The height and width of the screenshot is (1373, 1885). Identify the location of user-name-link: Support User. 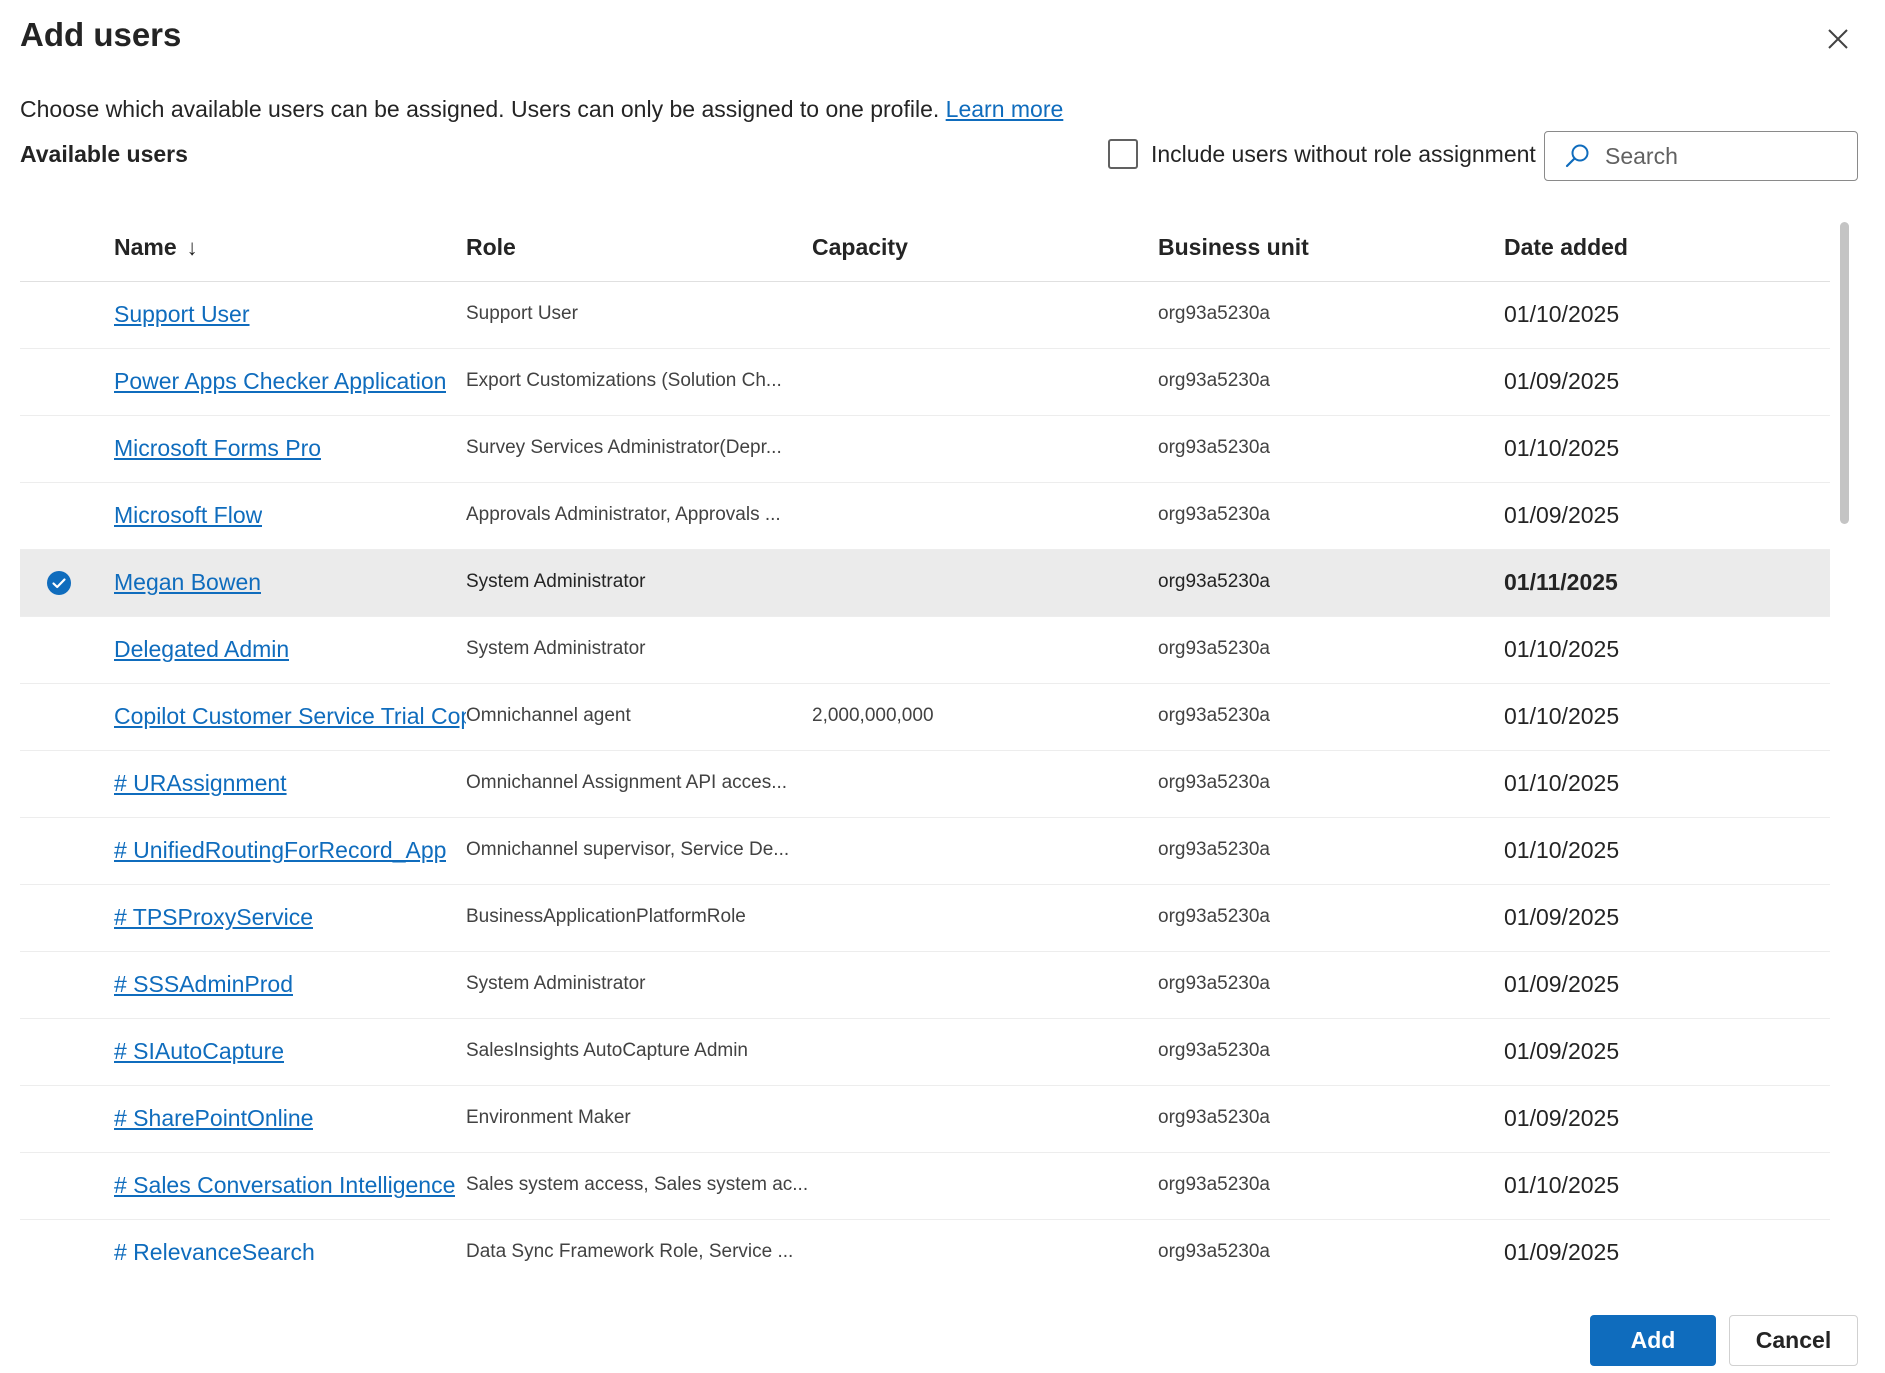
(182, 314).